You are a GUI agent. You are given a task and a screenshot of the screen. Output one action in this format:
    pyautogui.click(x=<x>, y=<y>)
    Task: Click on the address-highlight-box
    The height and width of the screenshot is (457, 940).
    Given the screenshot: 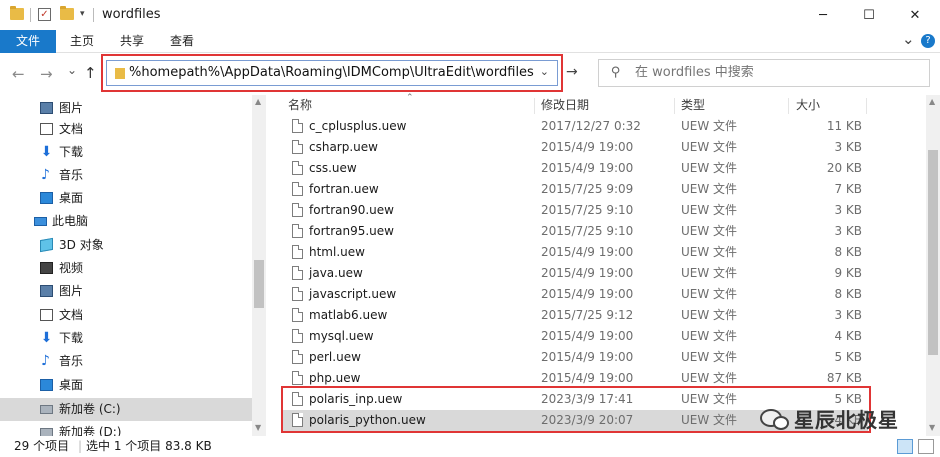 What is the action you would take?
    pyautogui.click(x=332, y=73)
    